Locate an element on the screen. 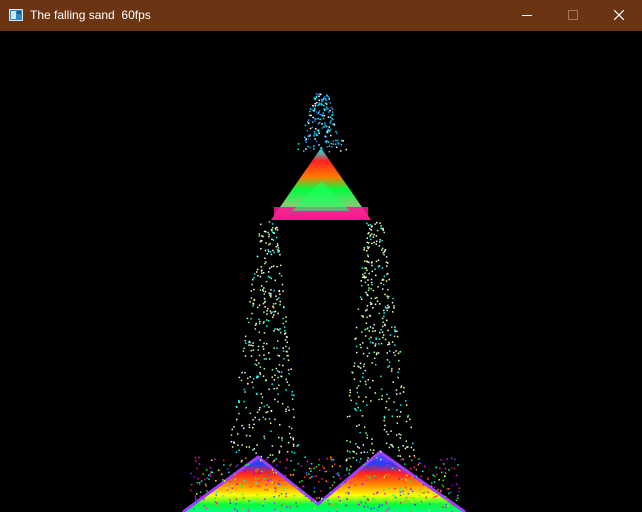 Image resolution: width=642 pixels, height=512 pixels. maximize-icon is located at coordinates (573, 15).